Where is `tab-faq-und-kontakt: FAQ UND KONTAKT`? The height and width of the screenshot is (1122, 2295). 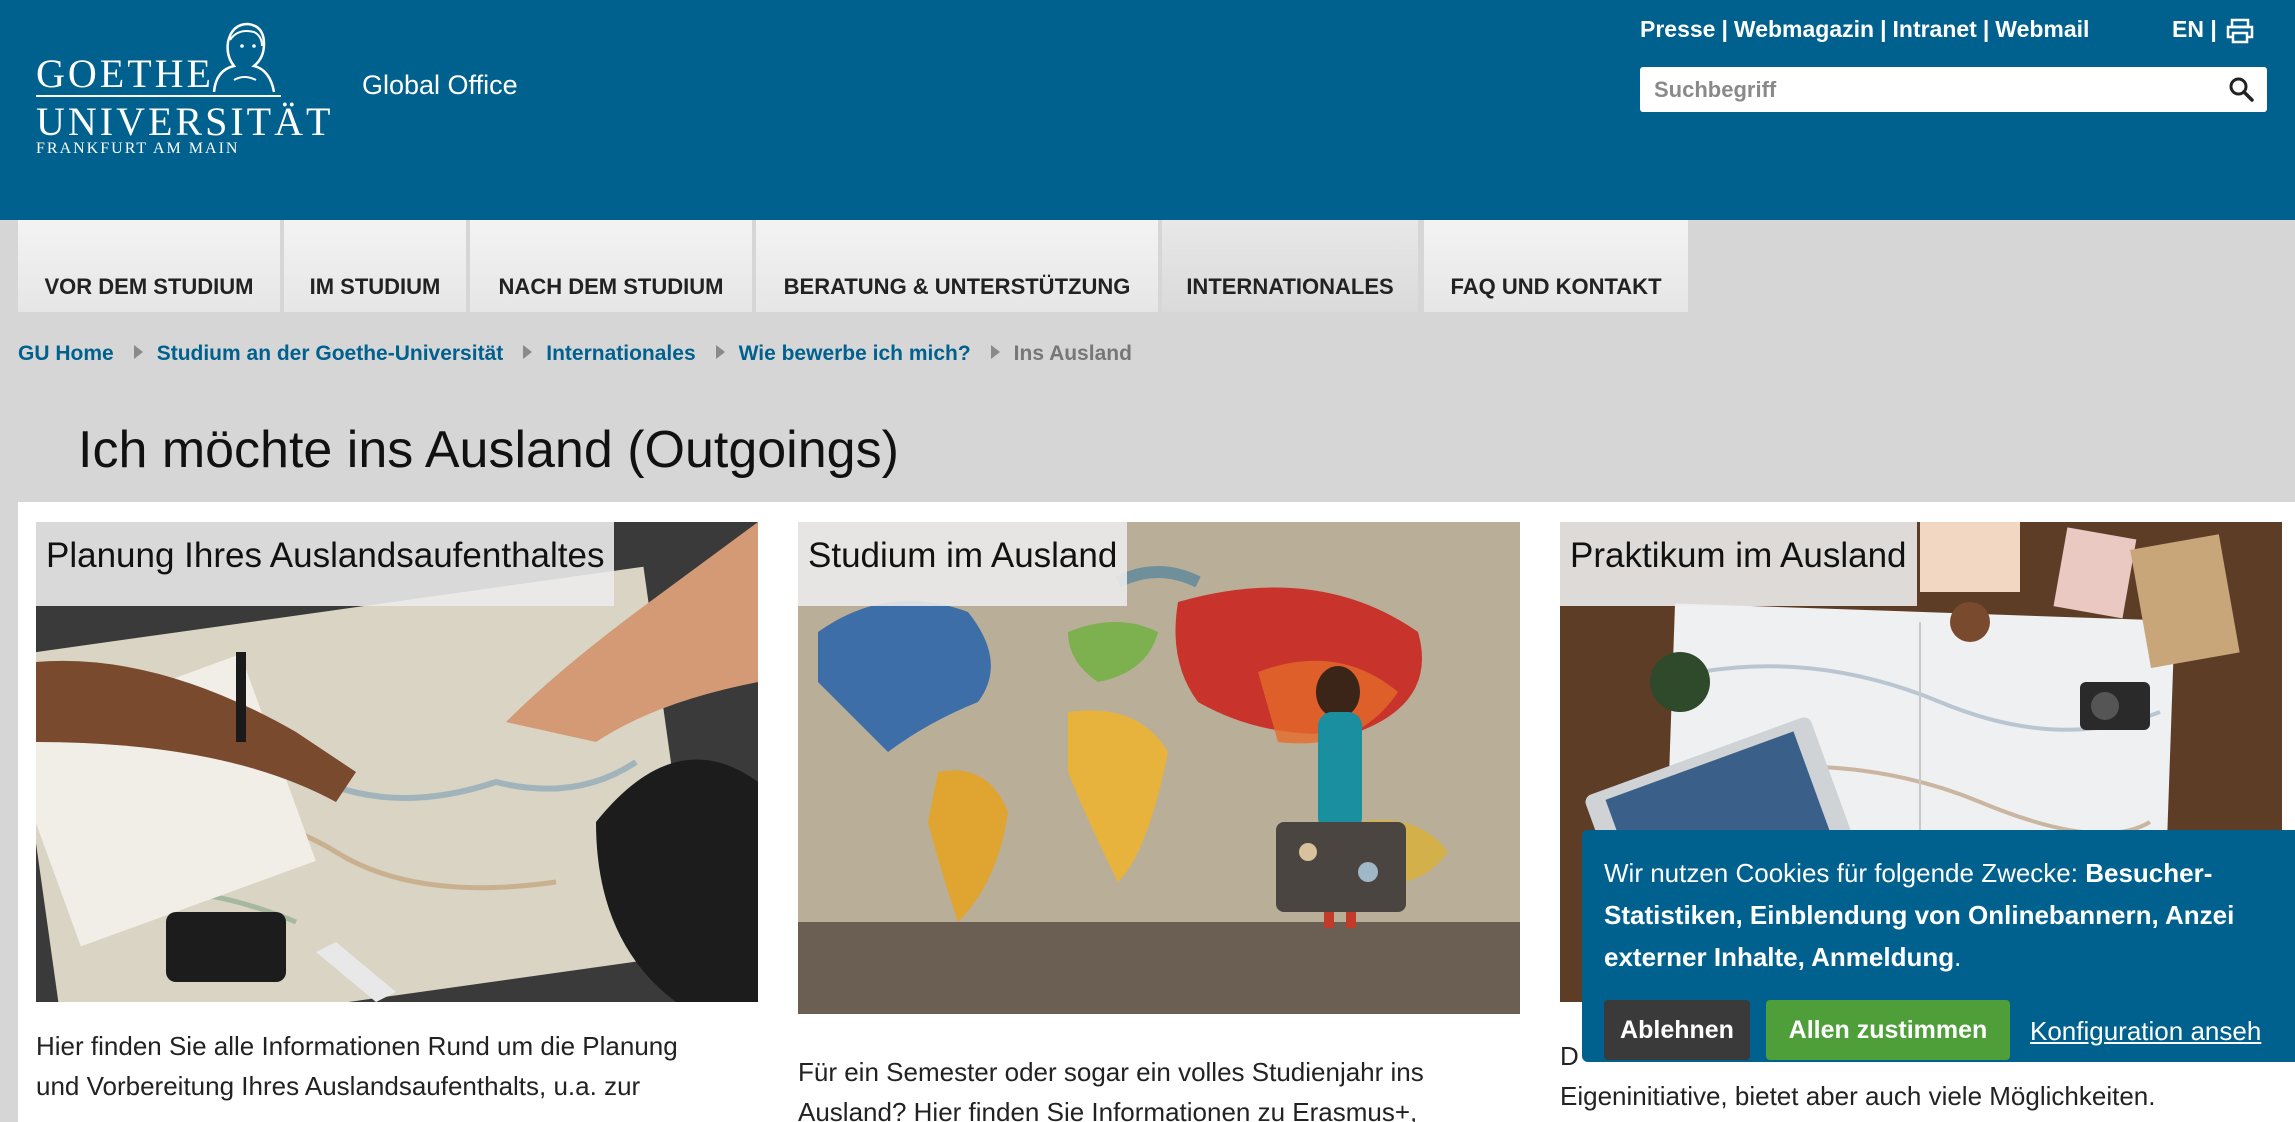 tab-faq-und-kontakt: FAQ UND KONTAKT is located at coordinates (1556, 266).